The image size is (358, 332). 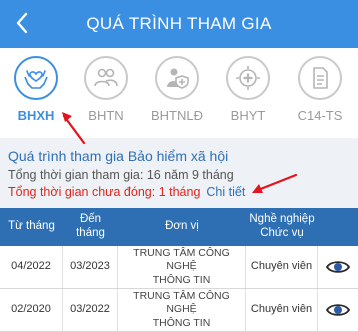 What do you see at coordinates (118, 156) in the screenshot?
I see `summary-title: Quá trình tham gia Bảo hiểm xã hội` at bounding box center [118, 156].